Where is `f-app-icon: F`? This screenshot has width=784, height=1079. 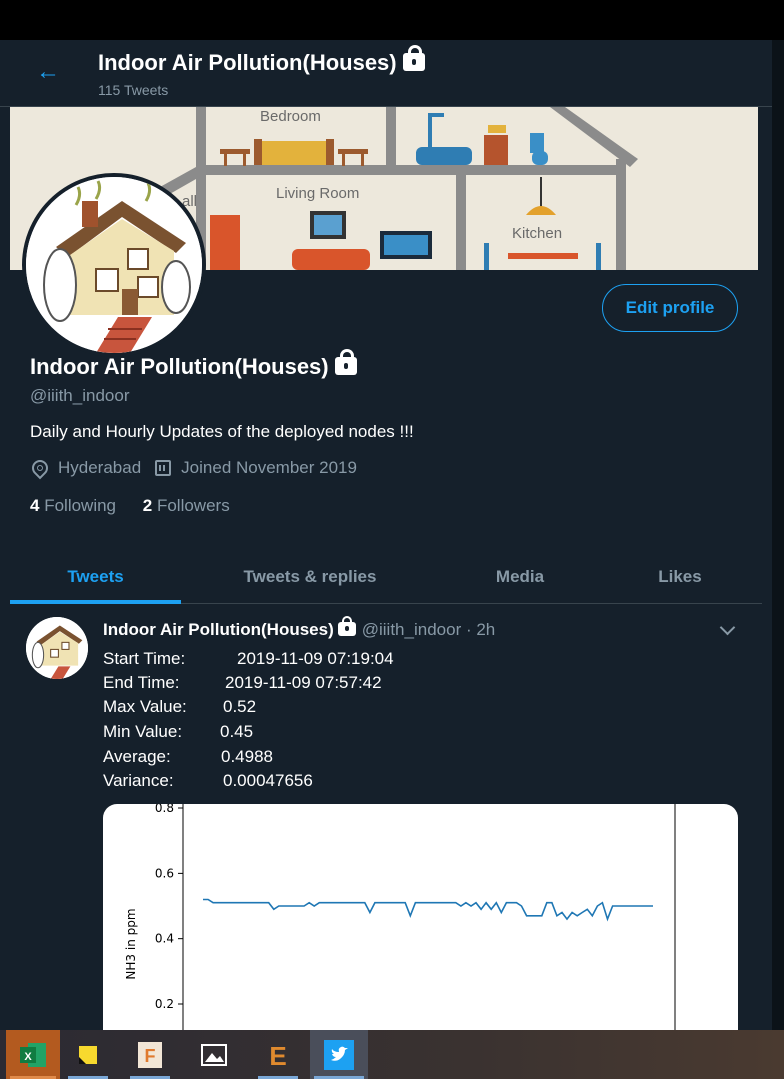
f-app-icon: F is located at coordinates (150, 1054).